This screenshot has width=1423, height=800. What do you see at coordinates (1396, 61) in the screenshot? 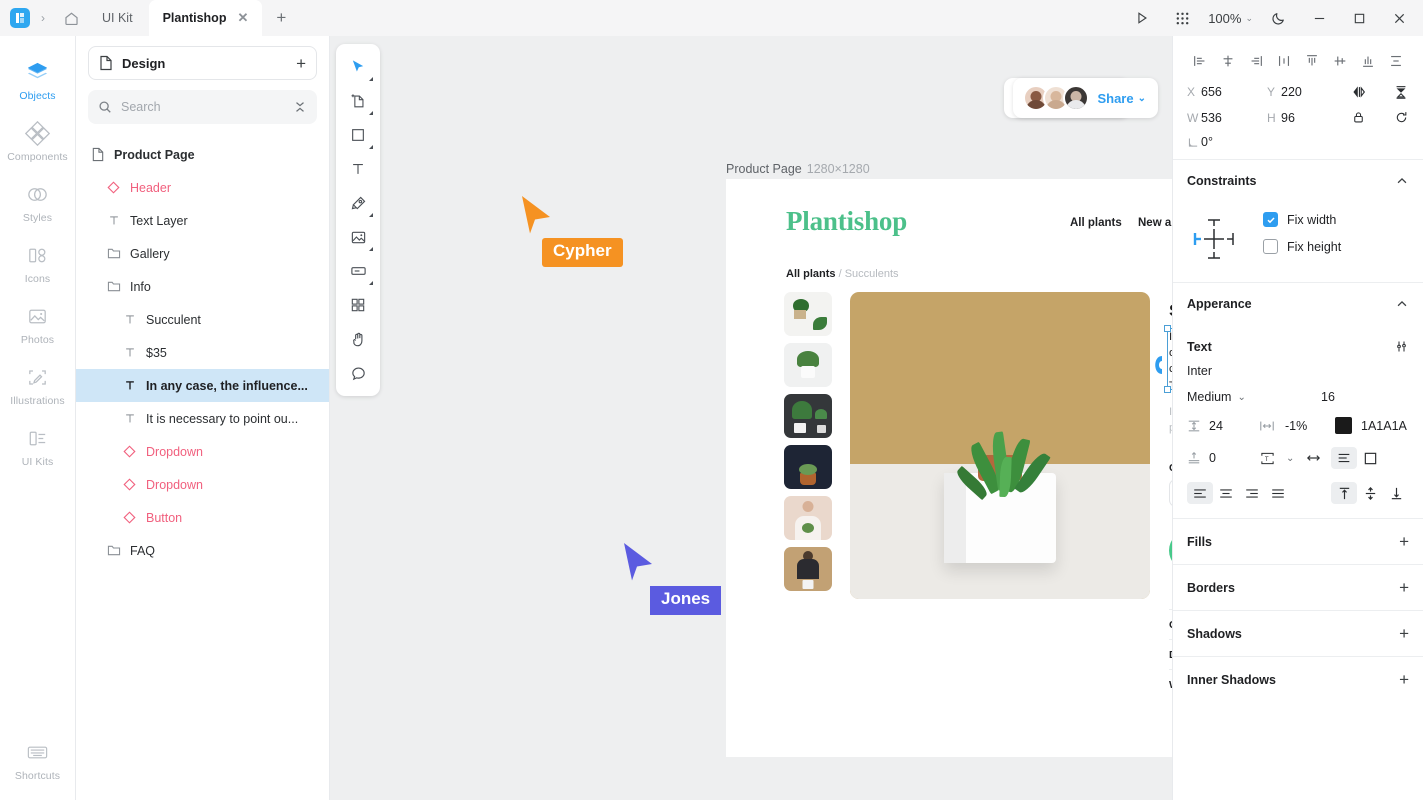
I see `distribute-v-icon` at bounding box center [1396, 61].